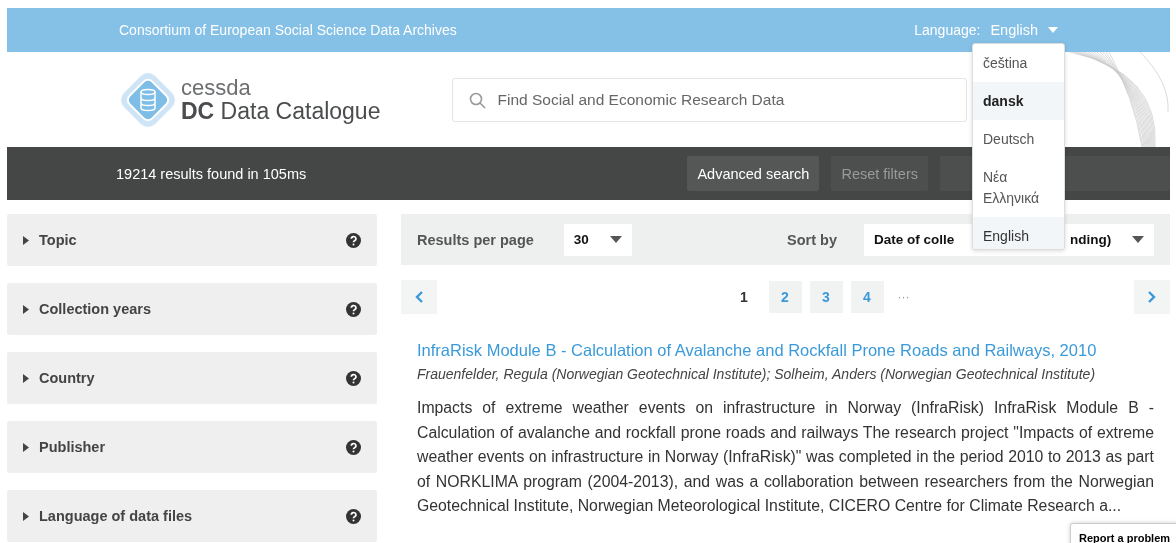  What do you see at coordinates (116, 516) in the screenshot?
I see `filter-label: Language of data files` at bounding box center [116, 516].